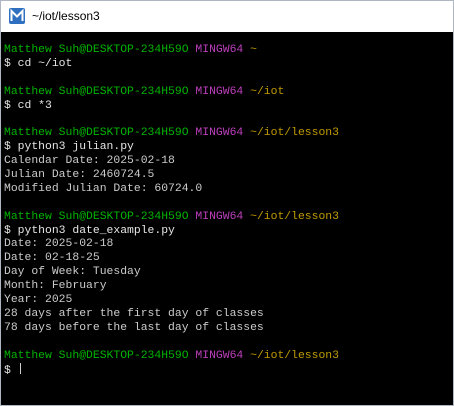 The image size is (454, 406). I want to click on window-title: ~/iot/lesson3, so click(66, 16).